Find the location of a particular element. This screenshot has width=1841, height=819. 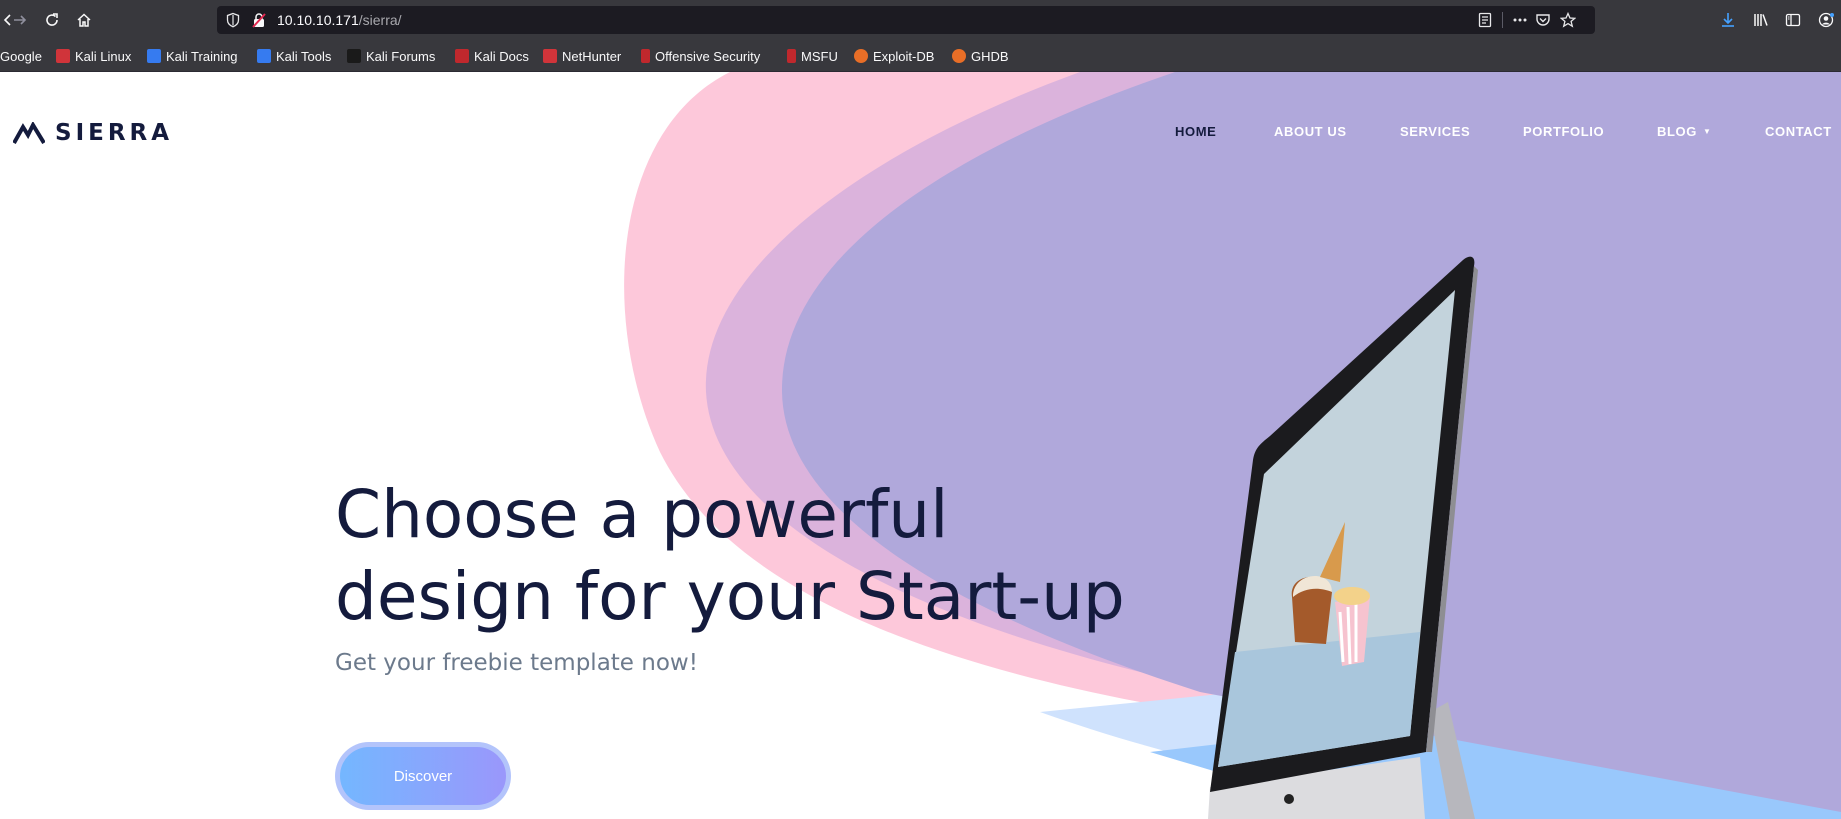

nav-blog: BLOG ▼ is located at coordinates (1684, 131).